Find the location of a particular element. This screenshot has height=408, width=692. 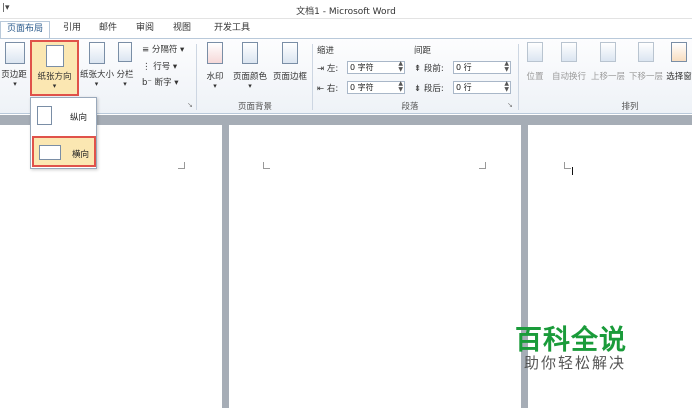

page-color-button: 页面颜色 ▾ is located at coordinates (250, 66).